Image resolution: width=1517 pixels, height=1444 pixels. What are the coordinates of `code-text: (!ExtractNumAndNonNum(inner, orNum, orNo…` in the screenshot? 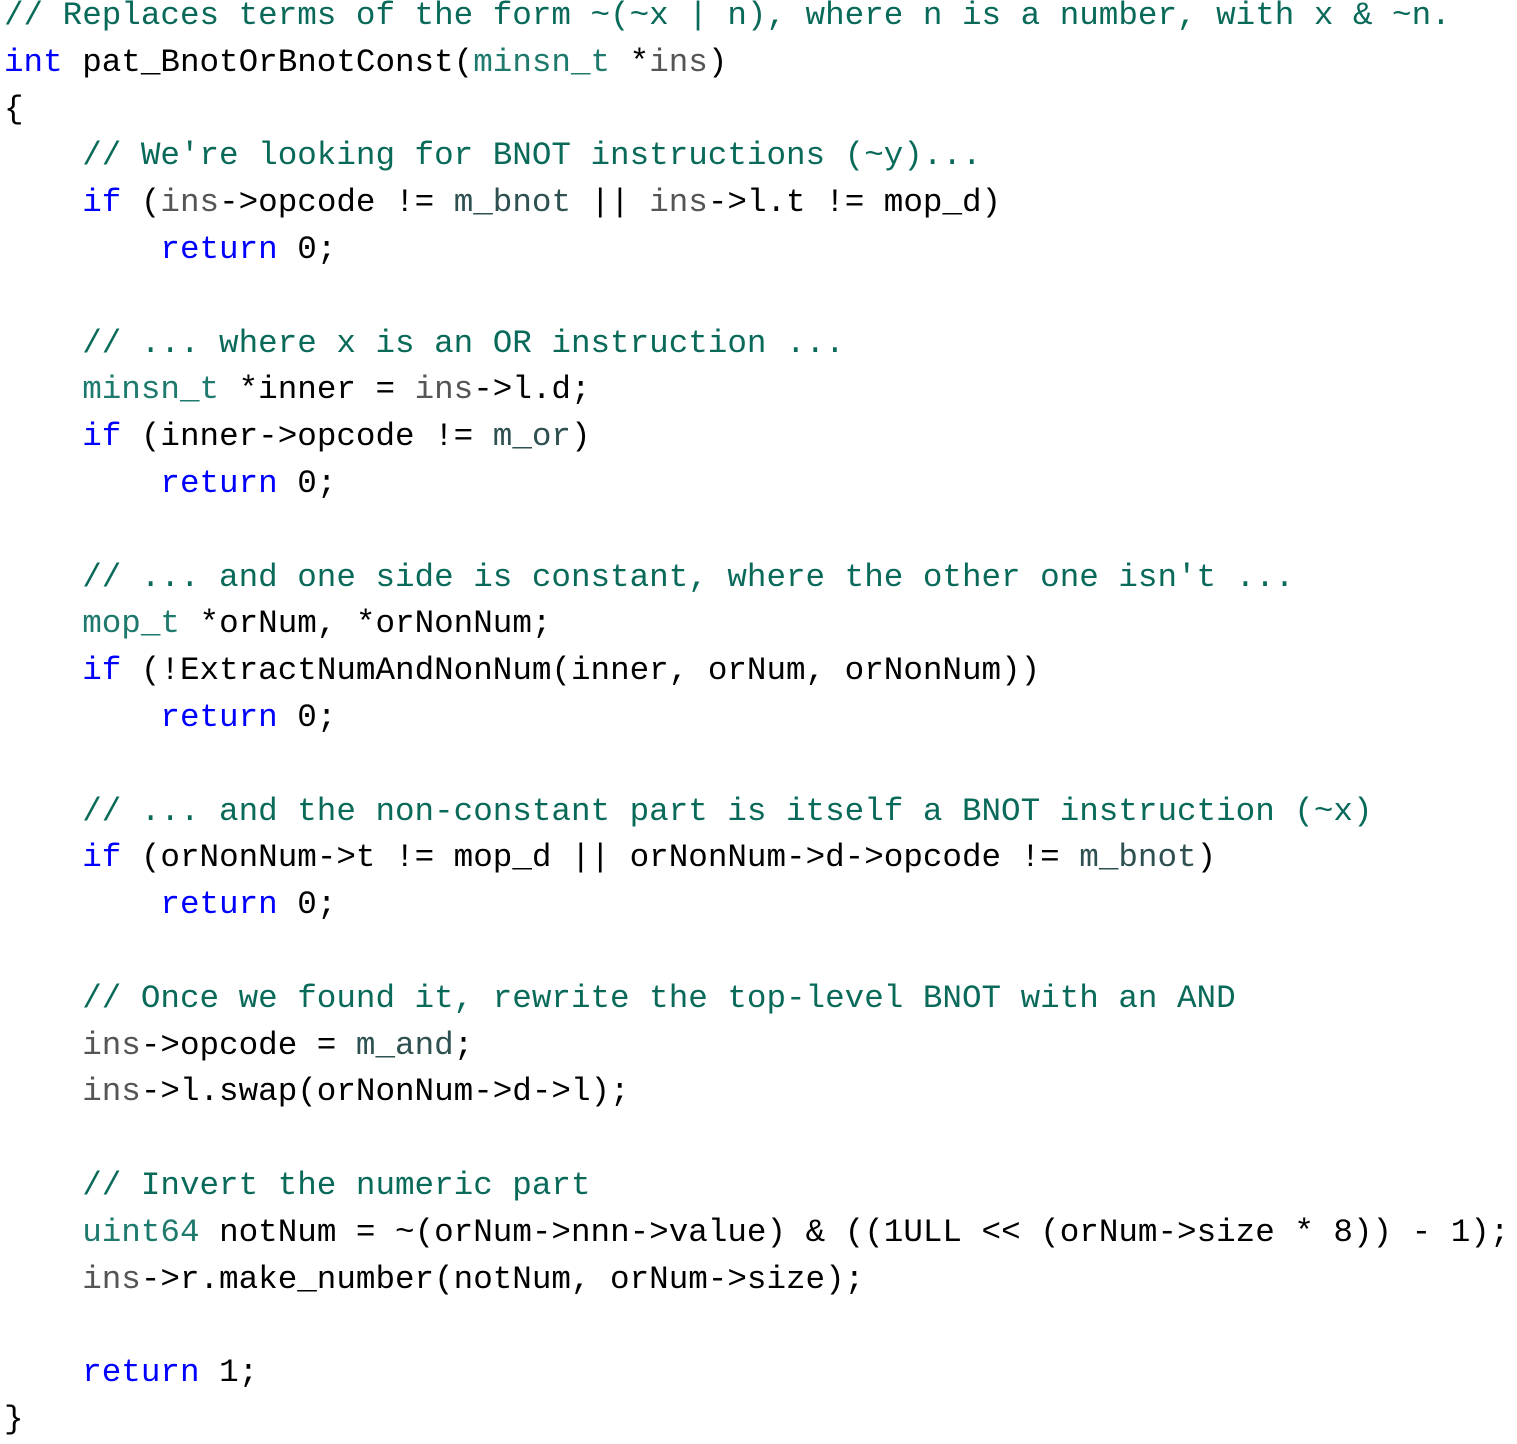 It's located at (581, 671).